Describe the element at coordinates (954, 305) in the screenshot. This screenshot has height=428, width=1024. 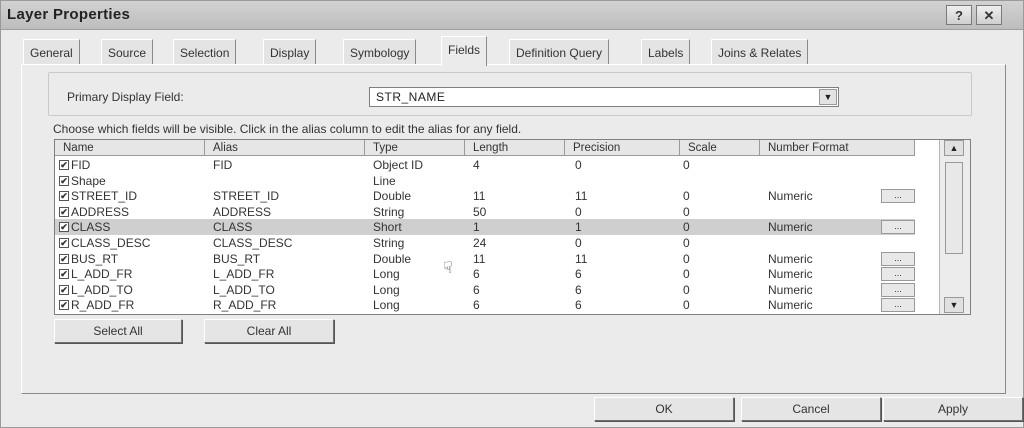
I see `scroll-down-icon: ▼` at that location.